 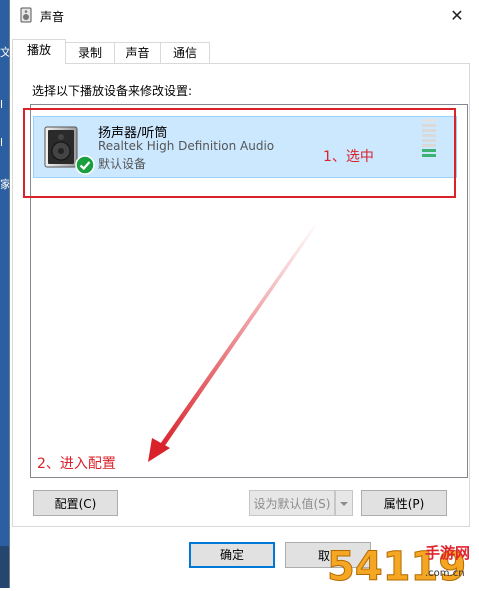 What do you see at coordinates (456, 15) in the screenshot?
I see `close-button: ✕` at bounding box center [456, 15].